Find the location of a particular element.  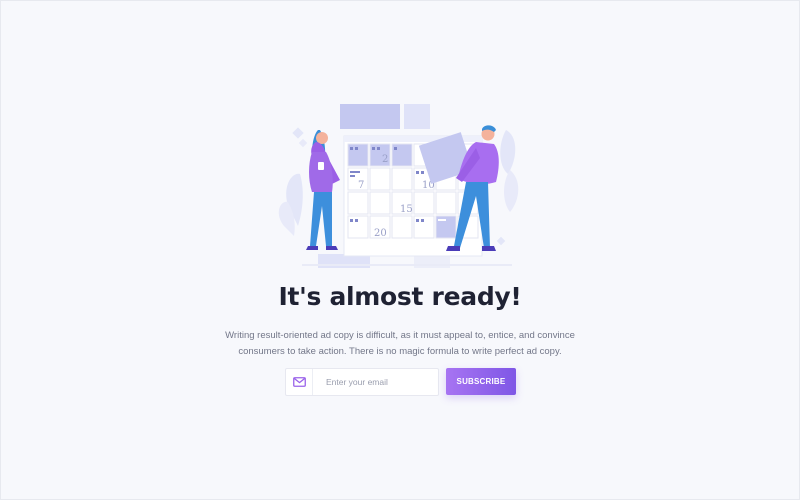

calendar-date: 15 is located at coordinates (406, 209).